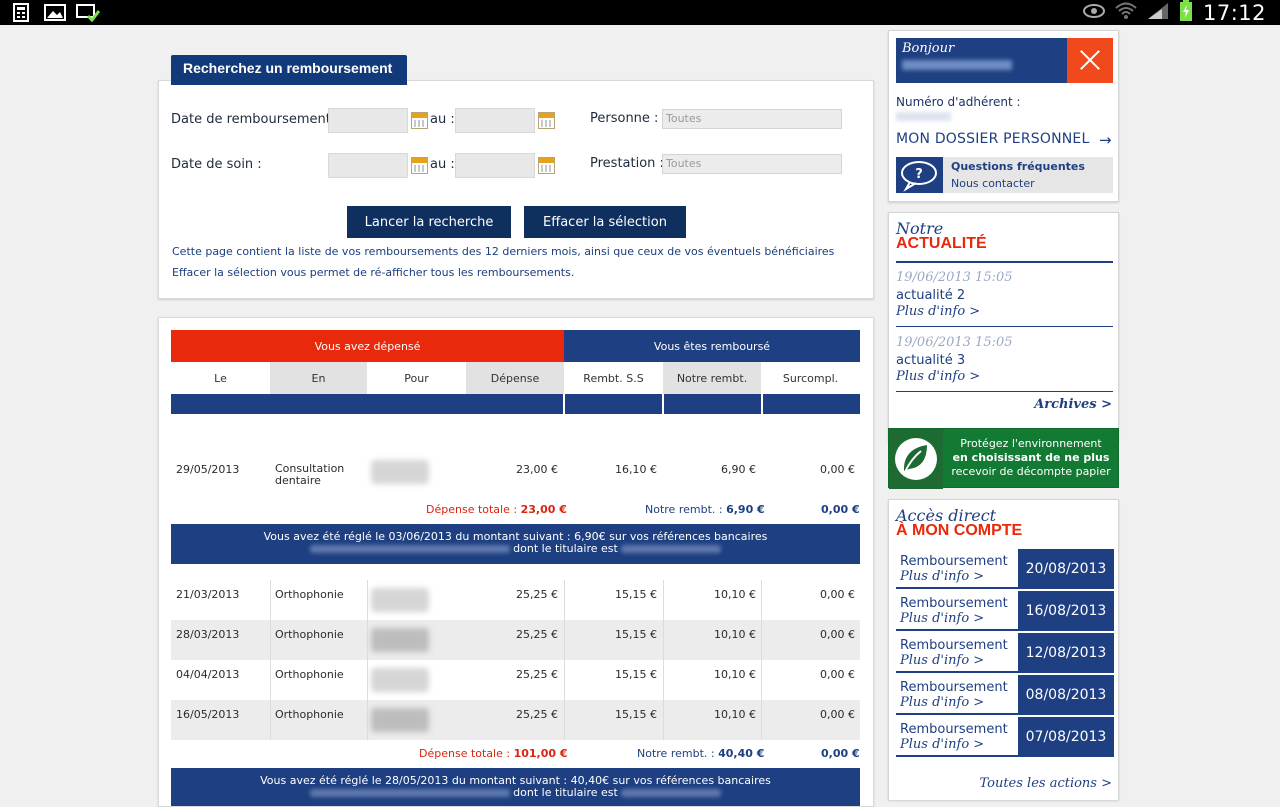  Describe the element at coordinates (752, 119) in the screenshot. I see `personne-select: Toutes` at that location.